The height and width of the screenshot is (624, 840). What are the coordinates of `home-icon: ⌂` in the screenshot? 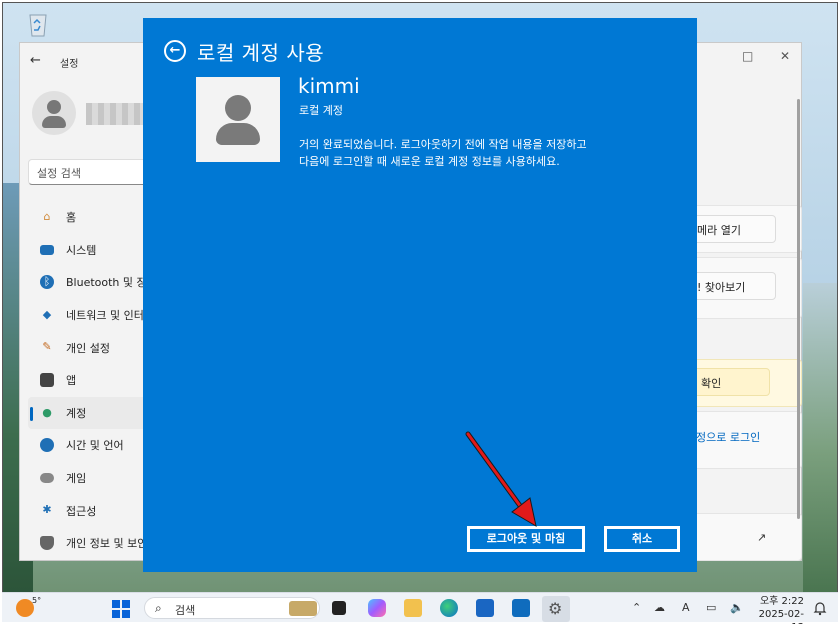 It's located at (47, 216).